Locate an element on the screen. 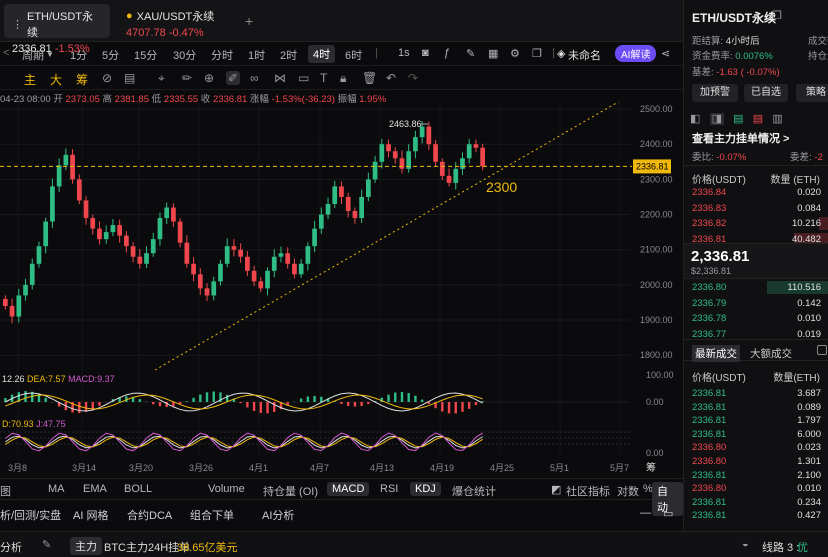 The height and width of the screenshot is (557, 828). backtest-tab: 析/回测/实盘 is located at coordinates (30, 515).